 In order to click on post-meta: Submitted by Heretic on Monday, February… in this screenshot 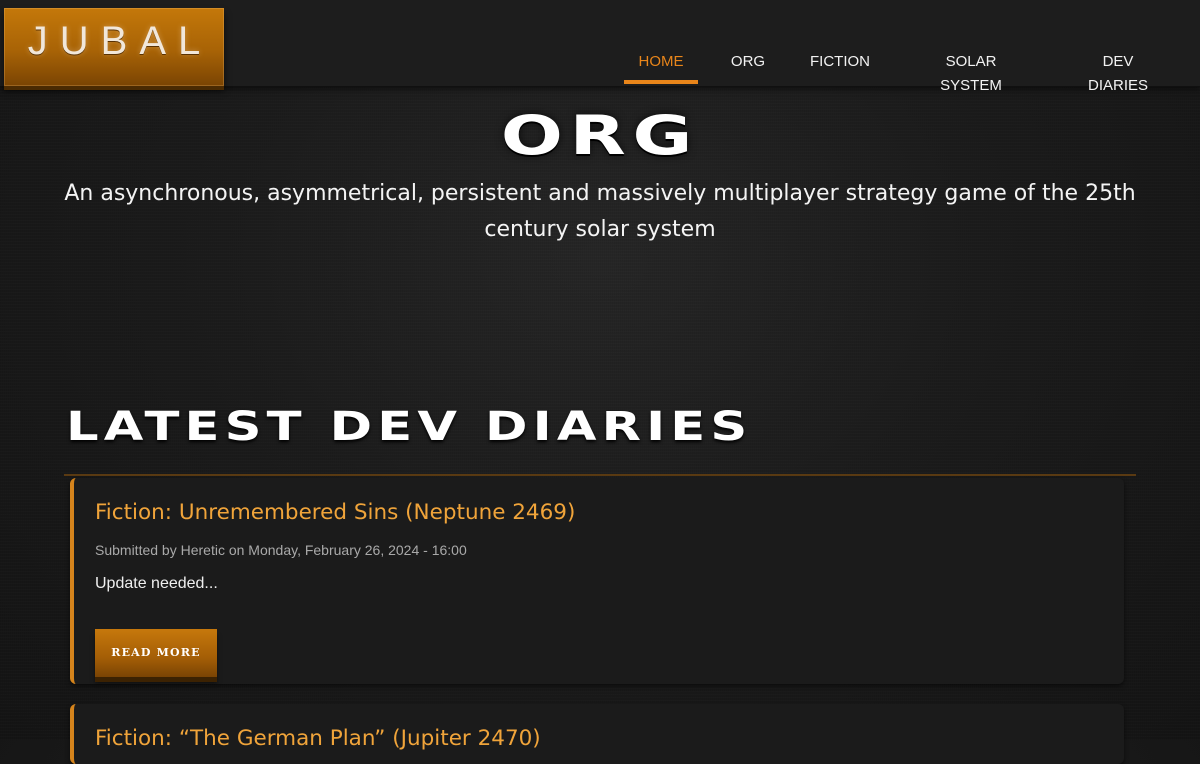, I will do `click(281, 550)`.